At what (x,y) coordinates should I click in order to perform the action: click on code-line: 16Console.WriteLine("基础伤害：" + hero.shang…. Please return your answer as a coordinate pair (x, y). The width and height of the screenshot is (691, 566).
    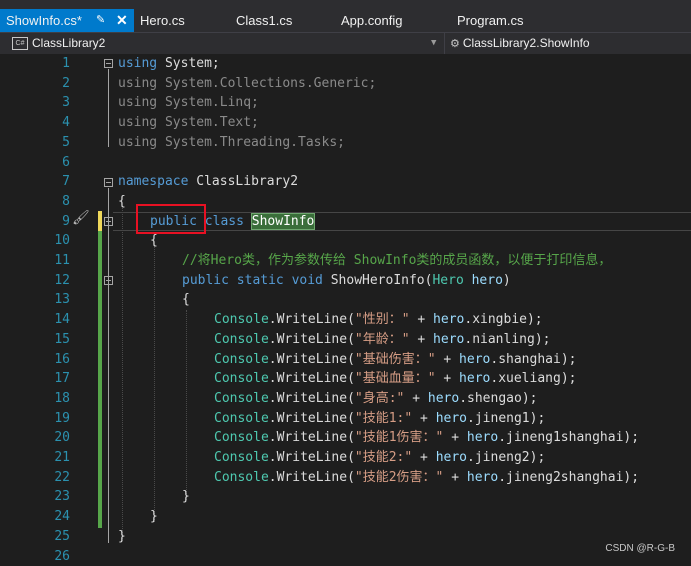
    Looking at the image, I should click on (345, 360).